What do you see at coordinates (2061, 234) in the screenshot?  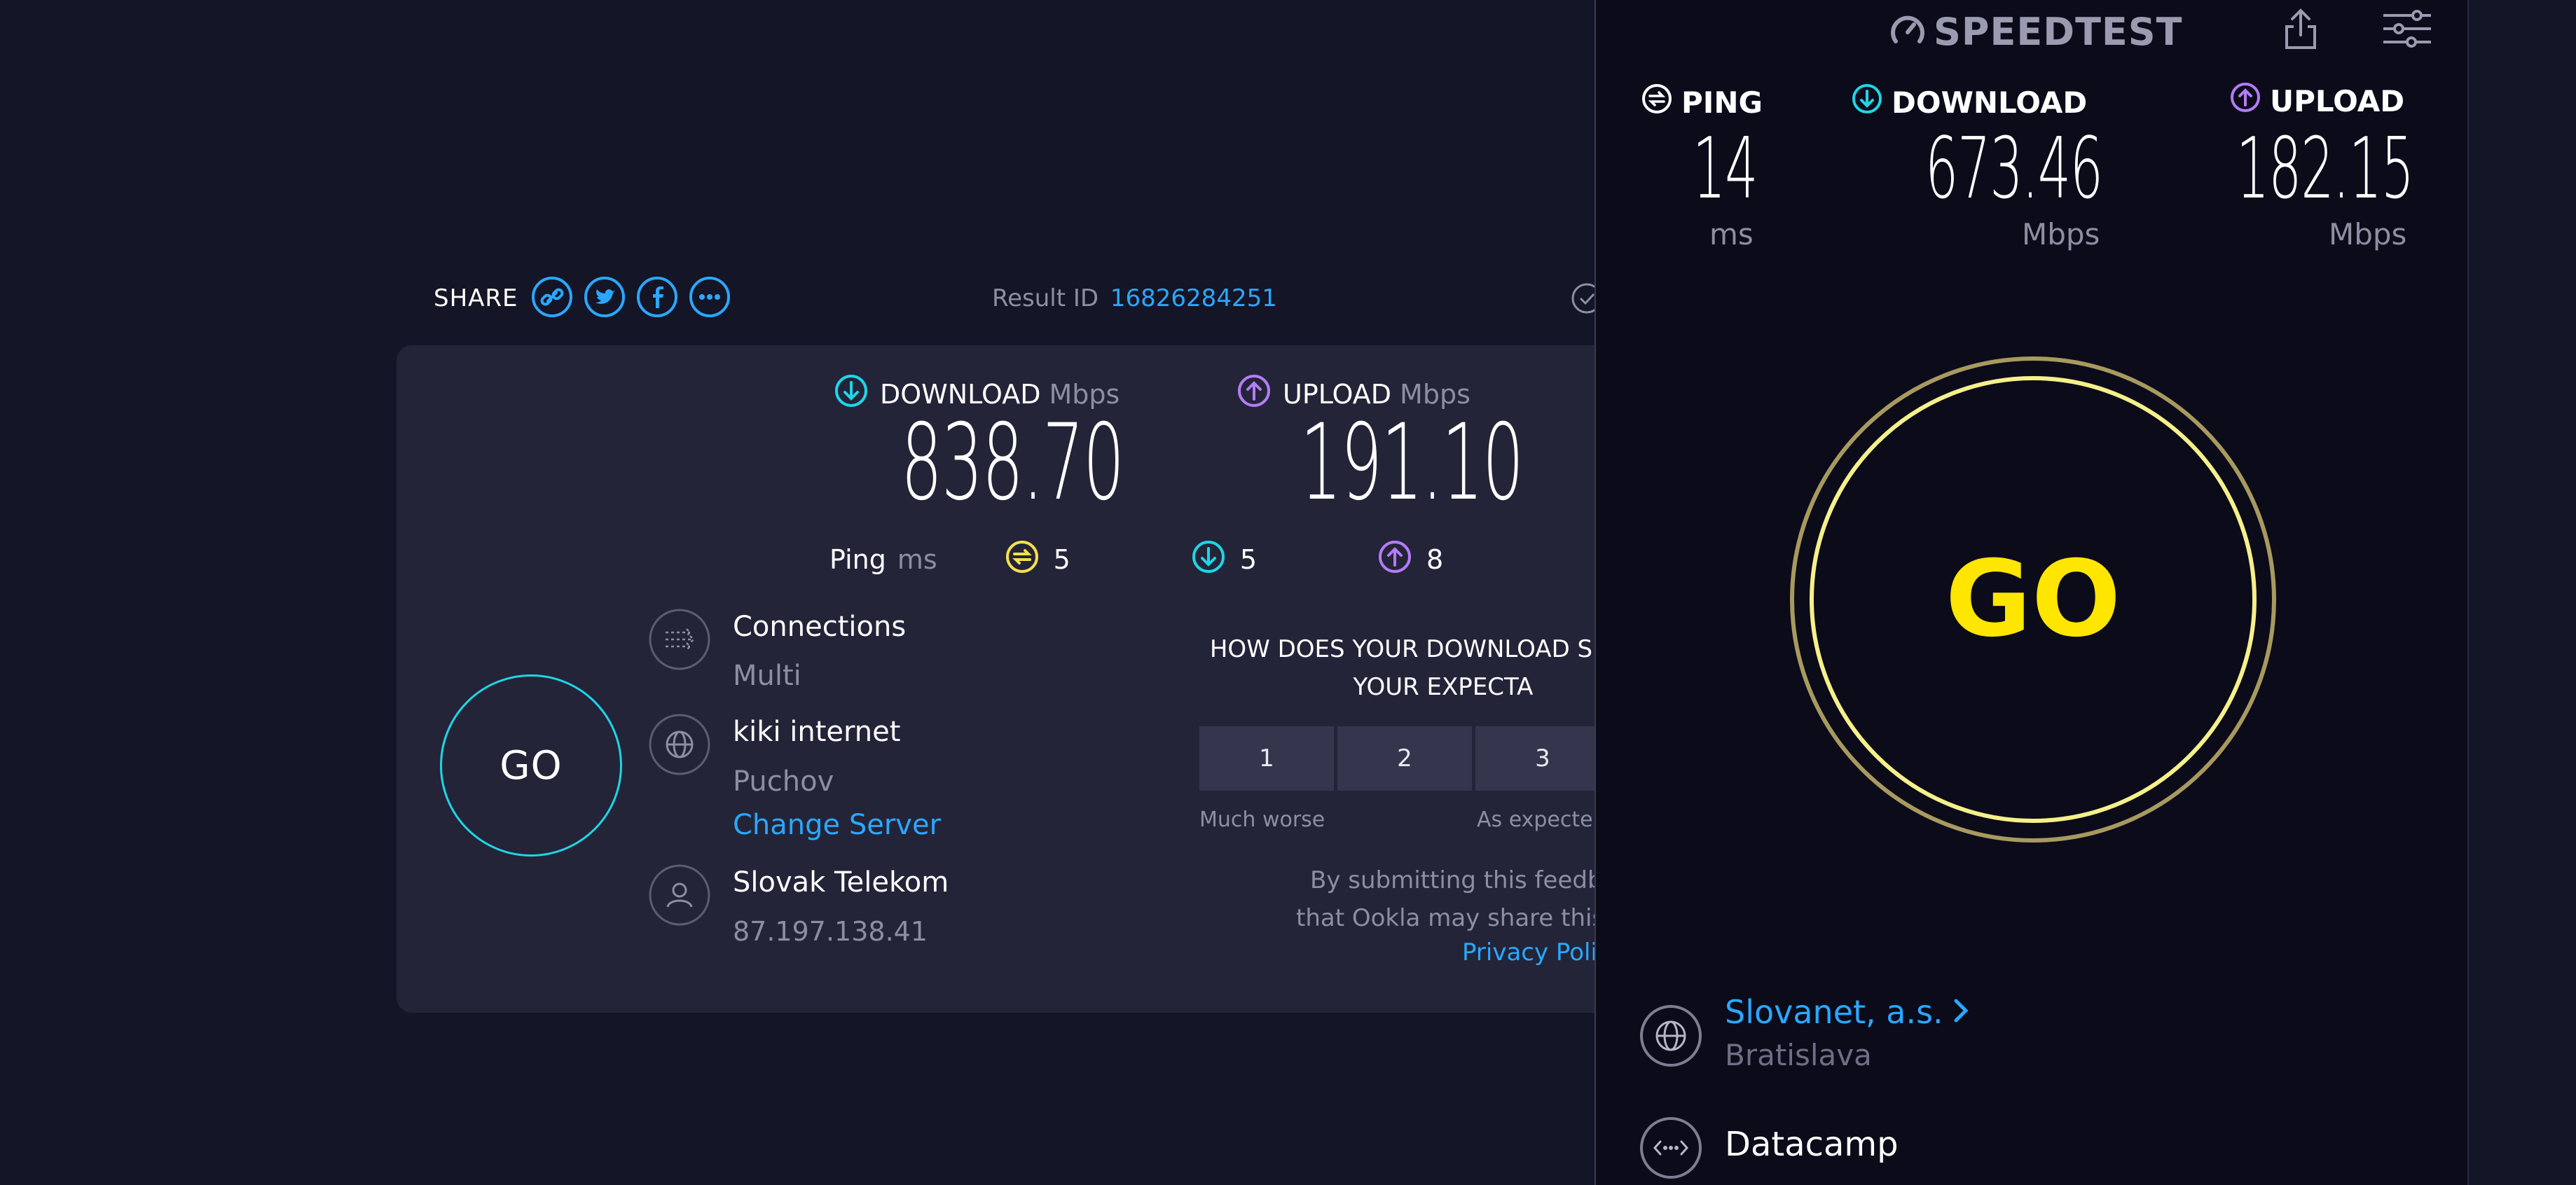 I see `mobile-download-unit: Mbps` at bounding box center [2061, 234].